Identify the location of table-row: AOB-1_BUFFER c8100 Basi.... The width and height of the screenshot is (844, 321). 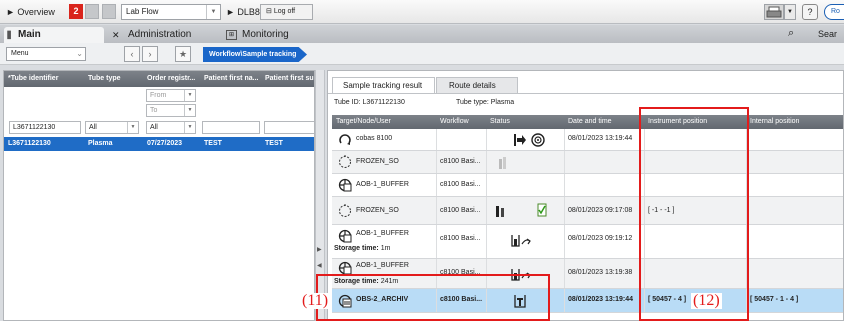
(587, 185).